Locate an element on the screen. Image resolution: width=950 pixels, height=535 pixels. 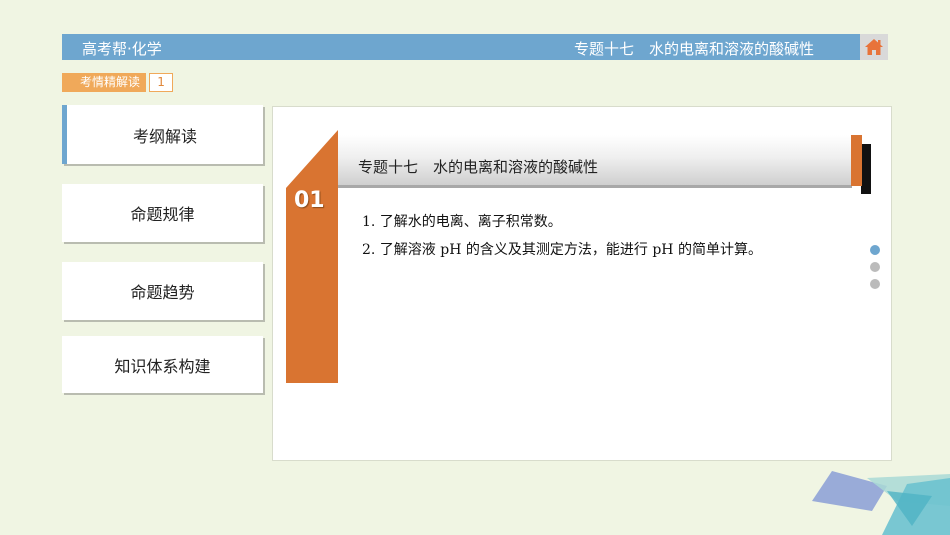
content-title: 专题十七 水的电离和溶液的酸碱性 is located at coordinates (478, 167).